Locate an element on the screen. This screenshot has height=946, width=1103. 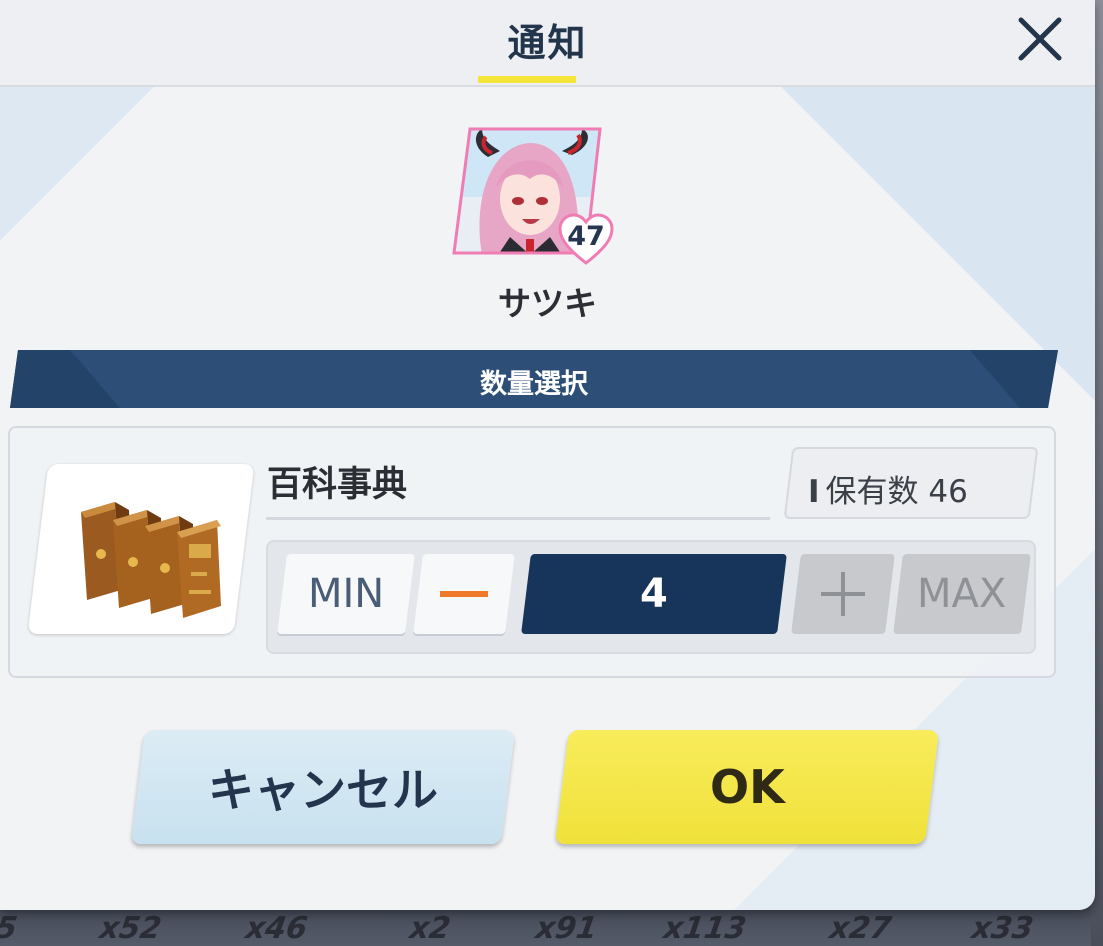
character-portrait: 47 is located at coordinates (533, 196).